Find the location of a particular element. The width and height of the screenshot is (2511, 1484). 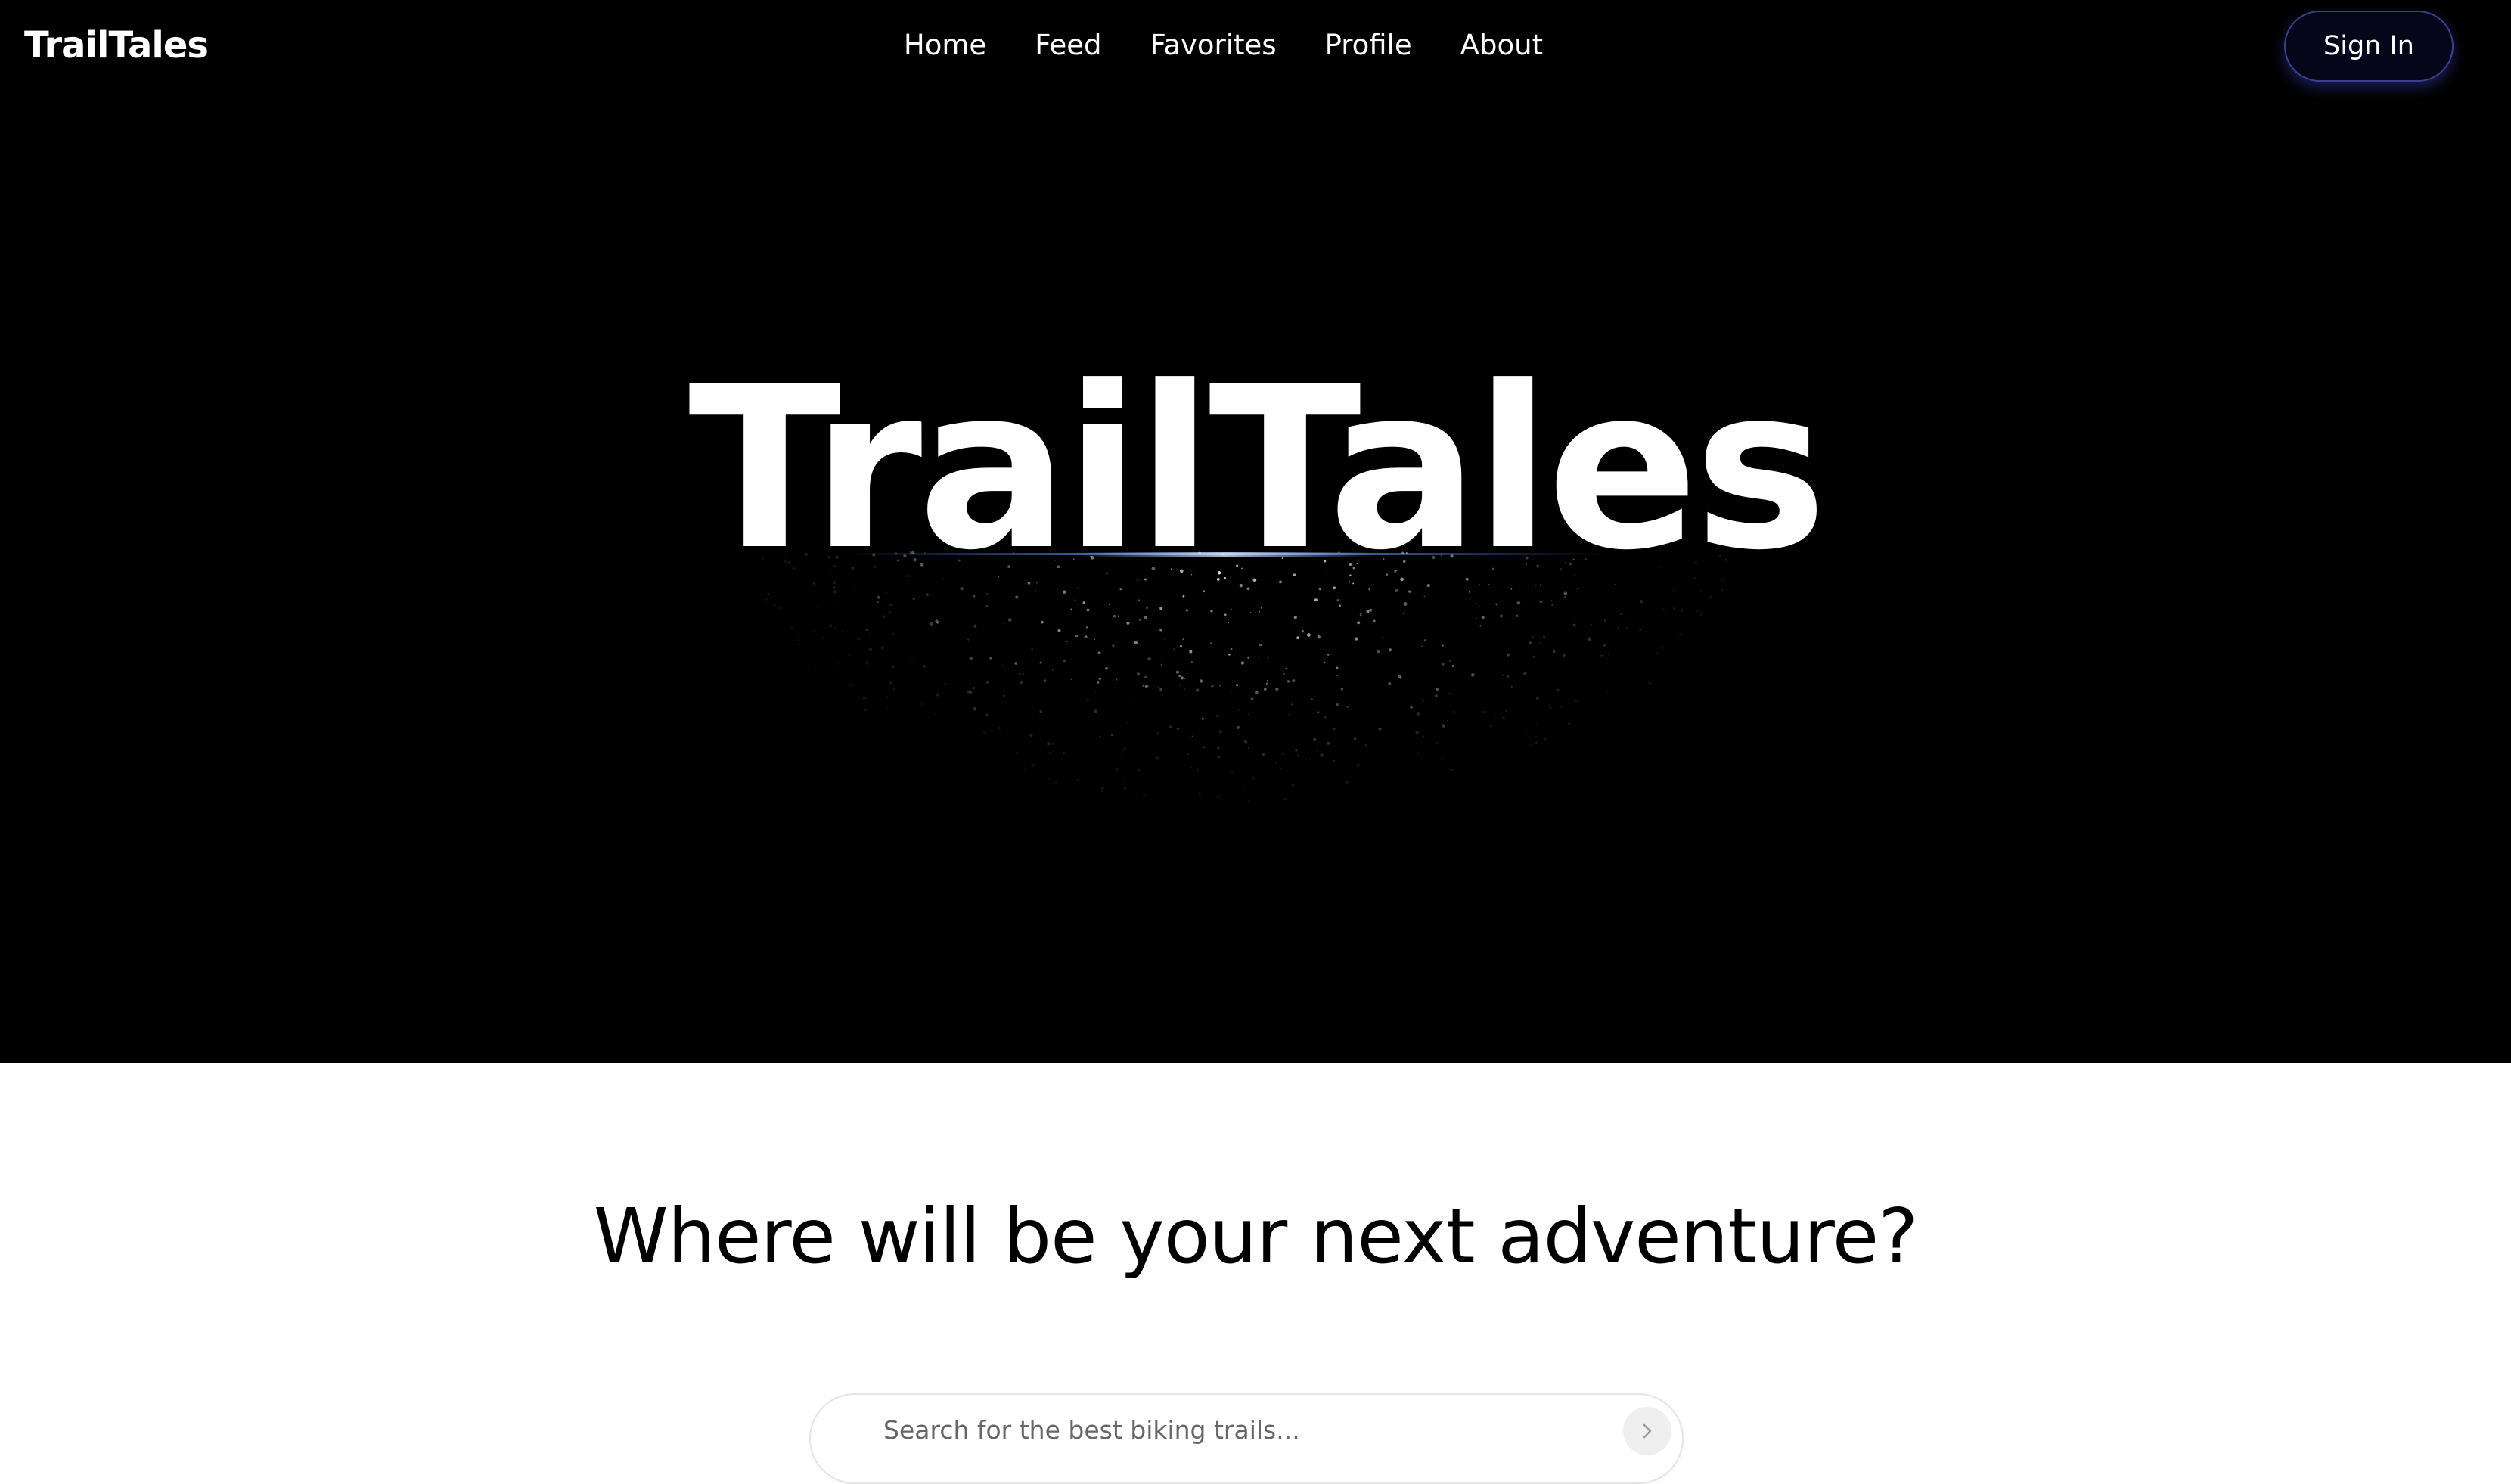

search-bar is located at coordinates (1246, 1438).